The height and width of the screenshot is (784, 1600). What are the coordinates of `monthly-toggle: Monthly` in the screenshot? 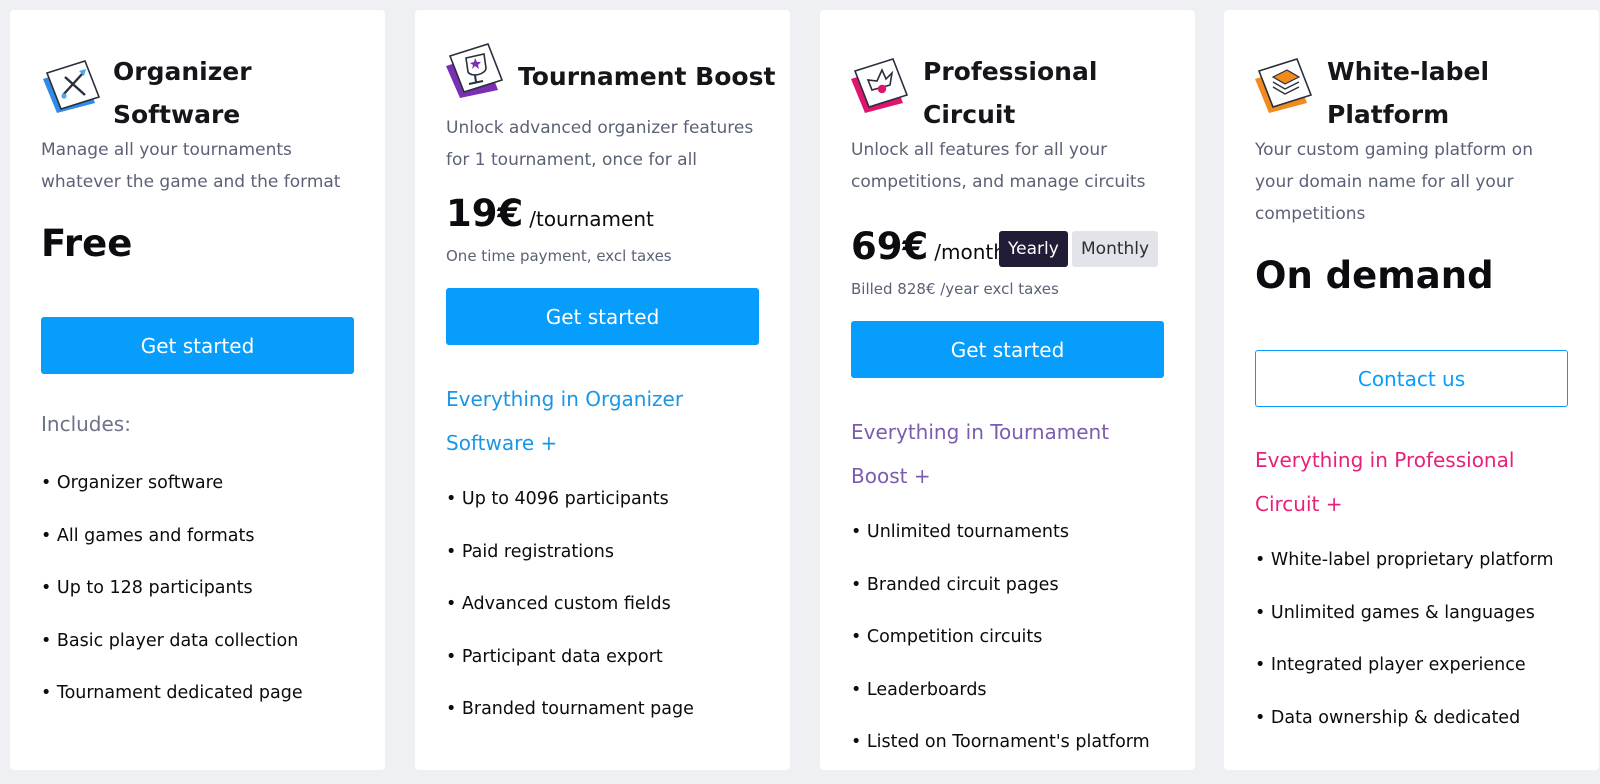 It's located at (1115, 249).